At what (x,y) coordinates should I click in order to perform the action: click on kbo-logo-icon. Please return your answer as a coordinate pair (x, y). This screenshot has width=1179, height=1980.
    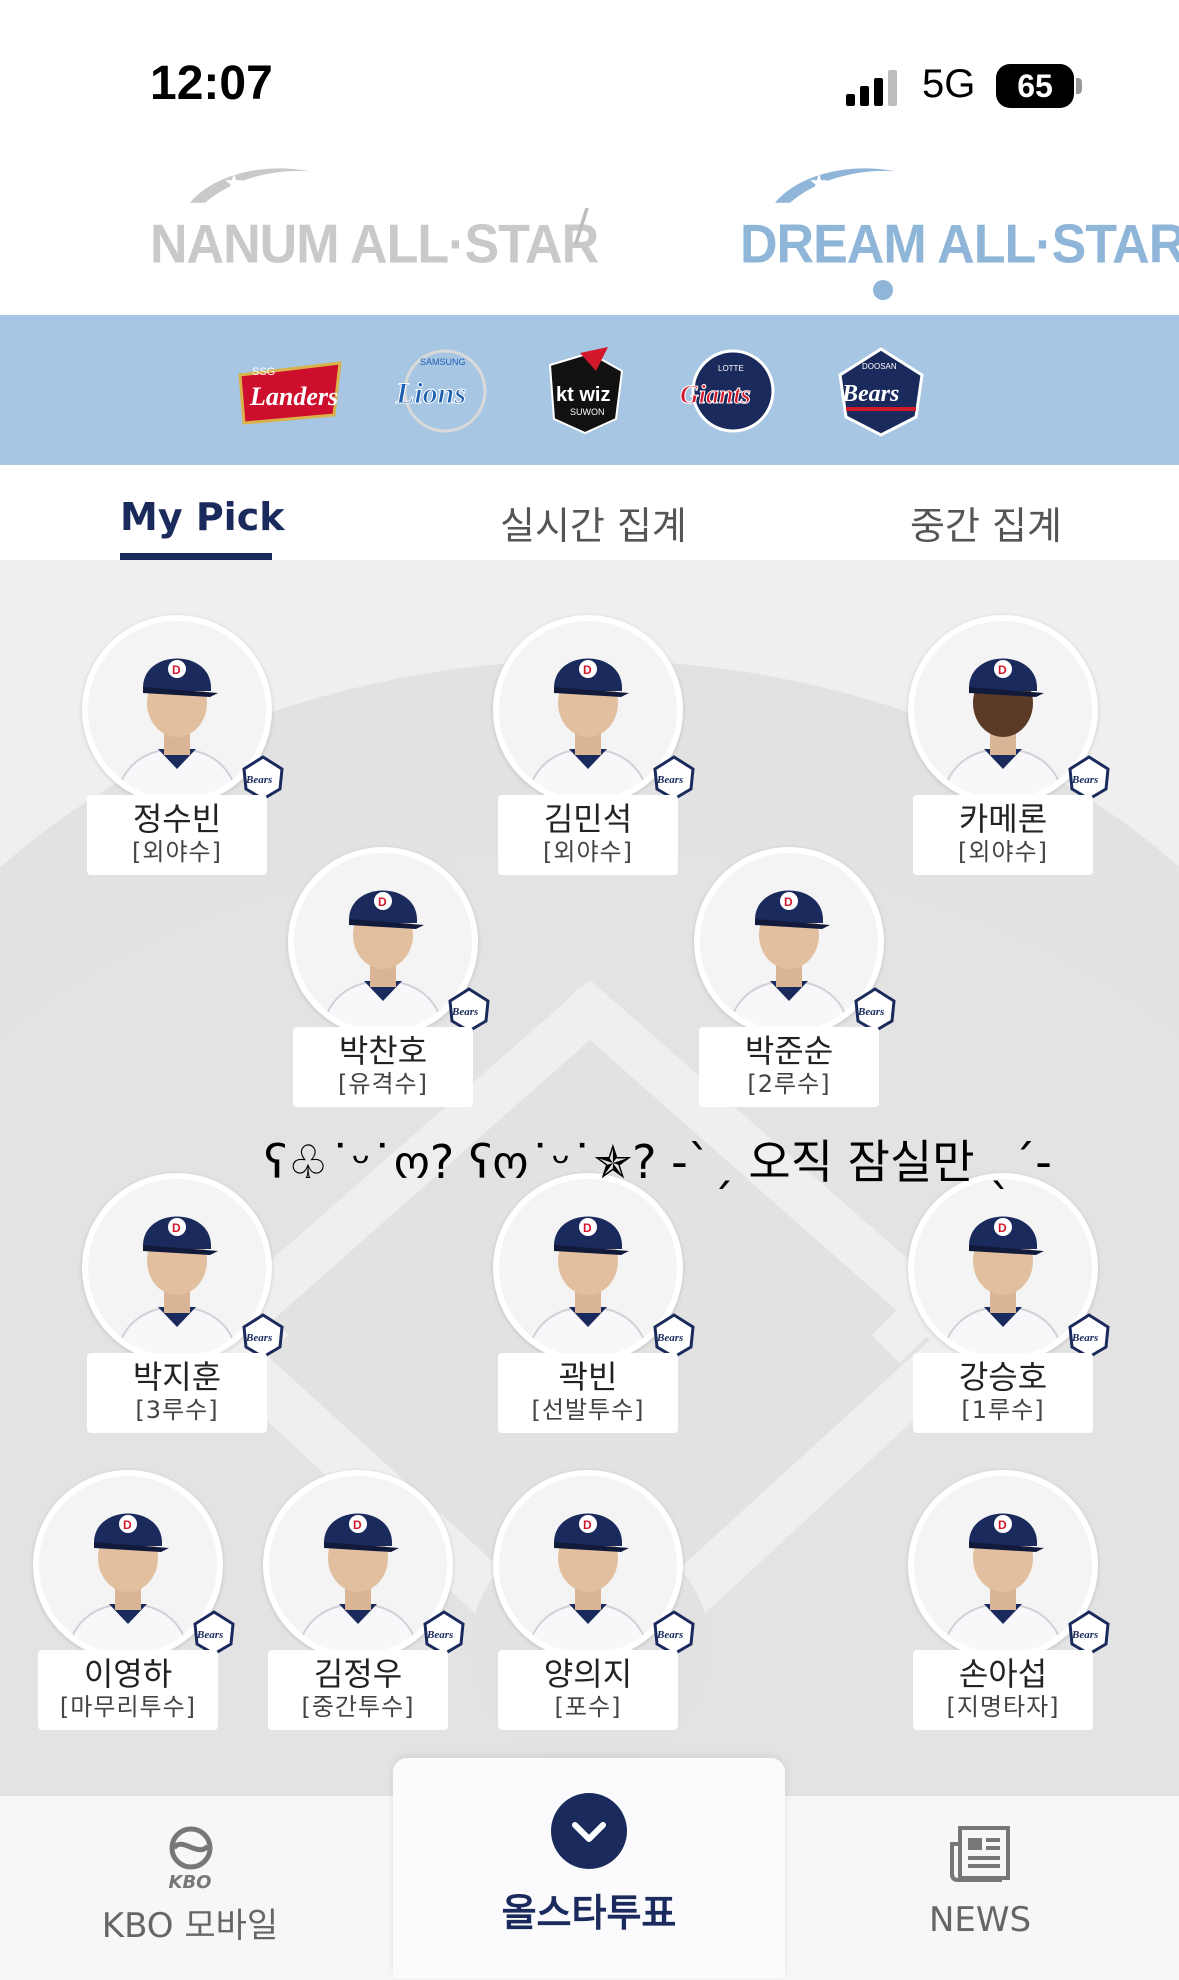
    Looking at the image, I should click on (191, 1848).